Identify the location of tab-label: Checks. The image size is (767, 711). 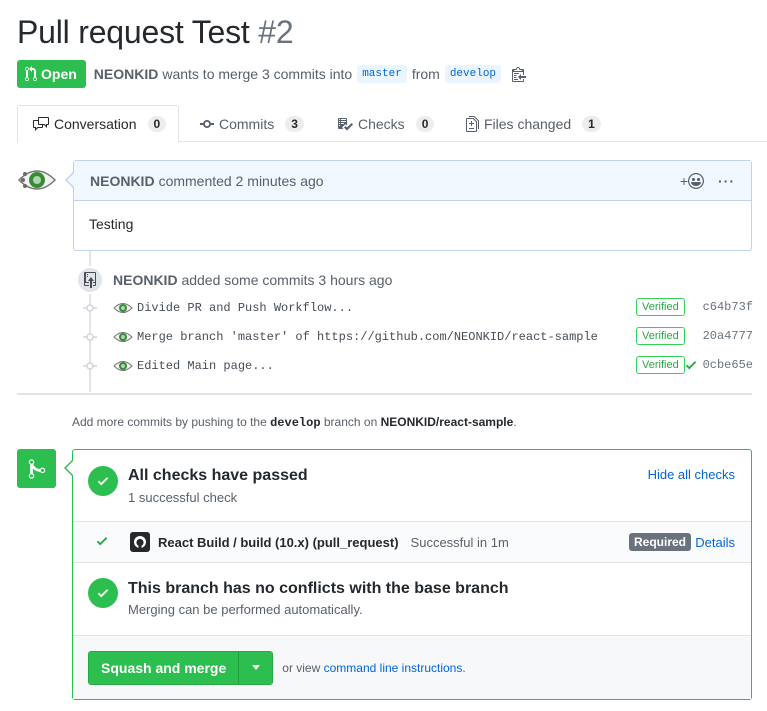
(381, 123).